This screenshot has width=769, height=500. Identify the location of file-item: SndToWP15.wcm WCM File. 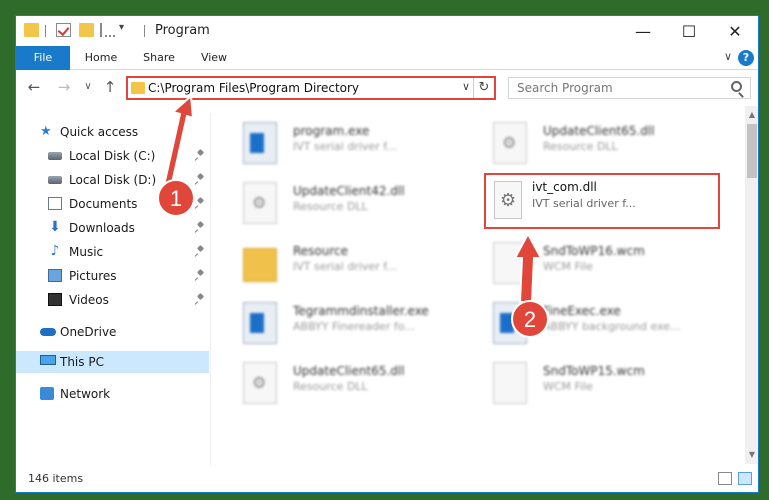
(591, 382).